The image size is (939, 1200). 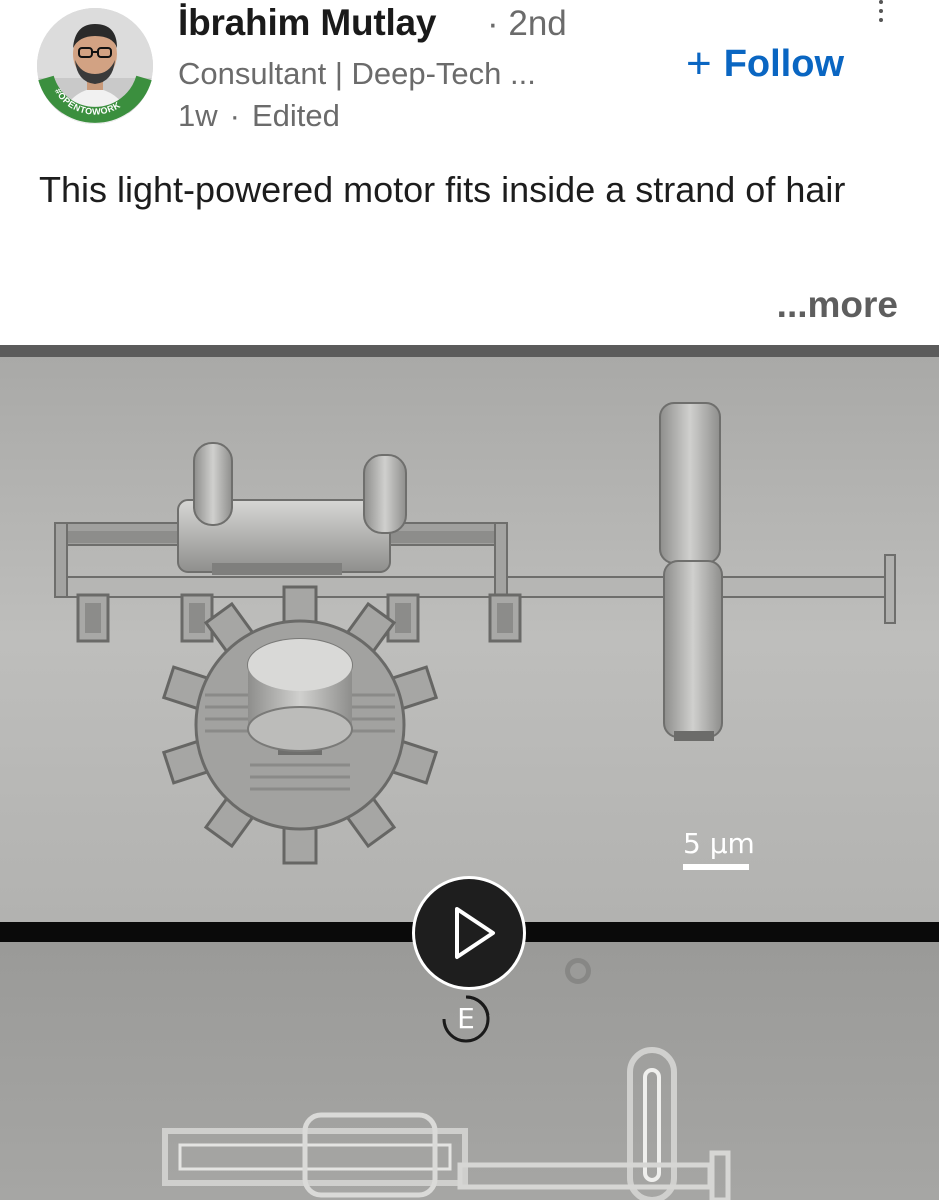 What do you see at coordinates (95, 99) in the screenshot?
I see `opentowork-ring: #OPENTOWORK` at bounding box center [95, 99].